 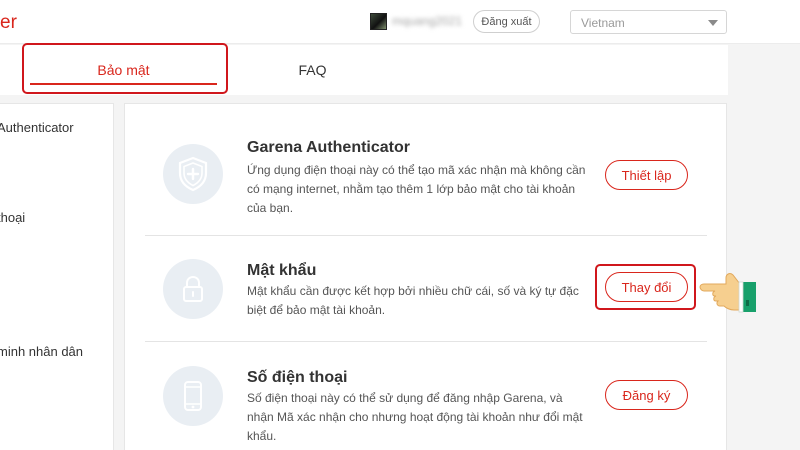 I want to click on username: mquang2021, so click(x=427, y=21).